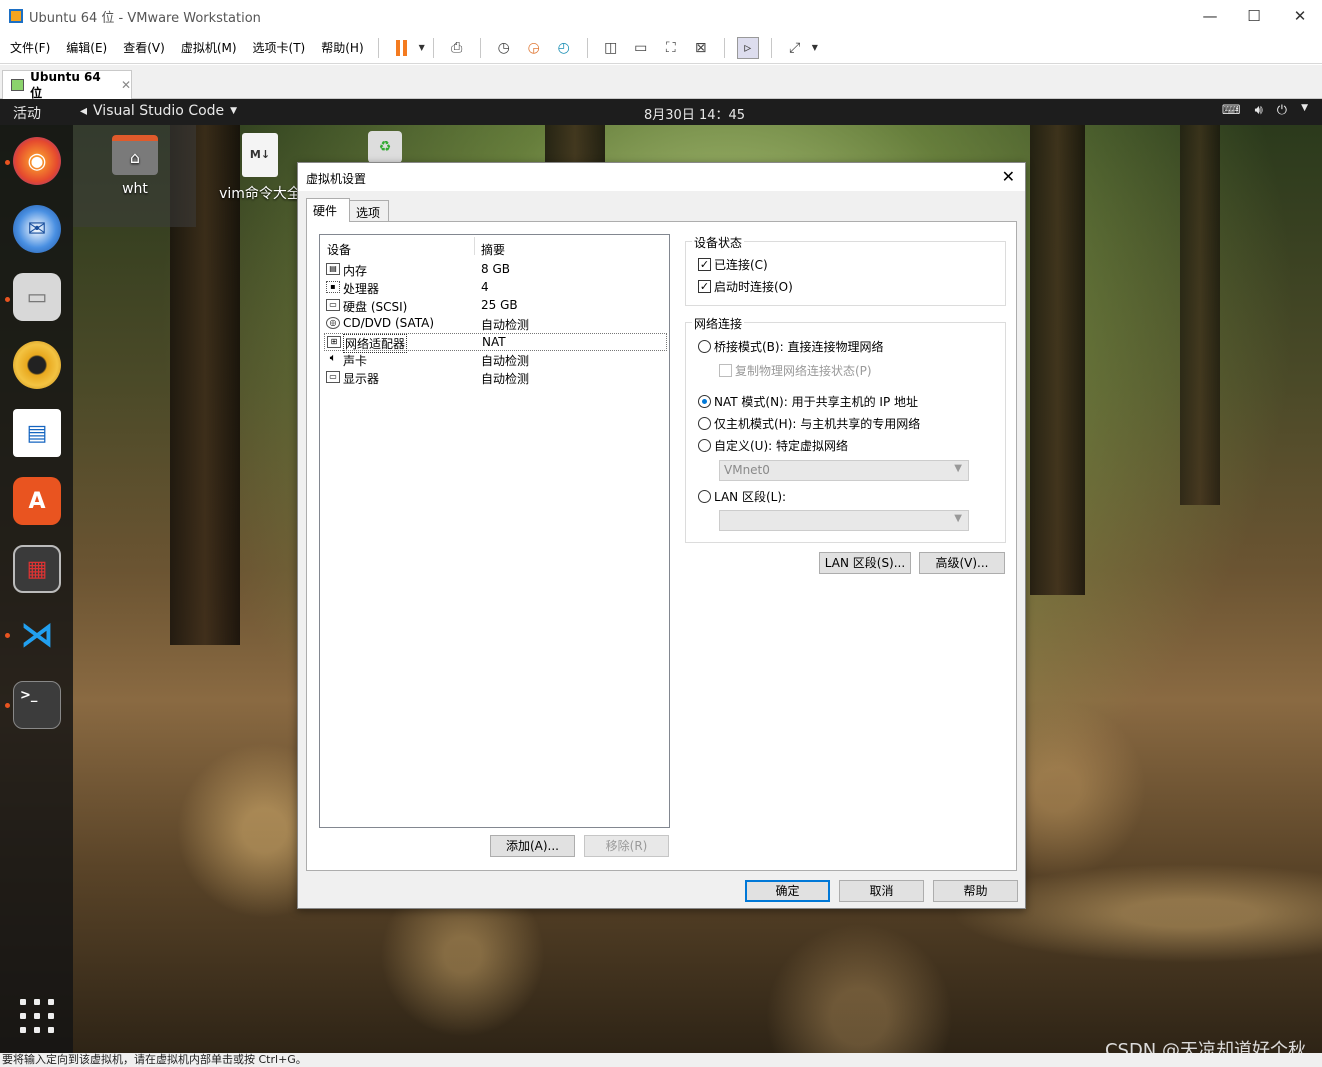 This screenshot has height=1067, width=1322. I want to click on vm-tab-label: Ubuntu 64 位, so click(65, 84).